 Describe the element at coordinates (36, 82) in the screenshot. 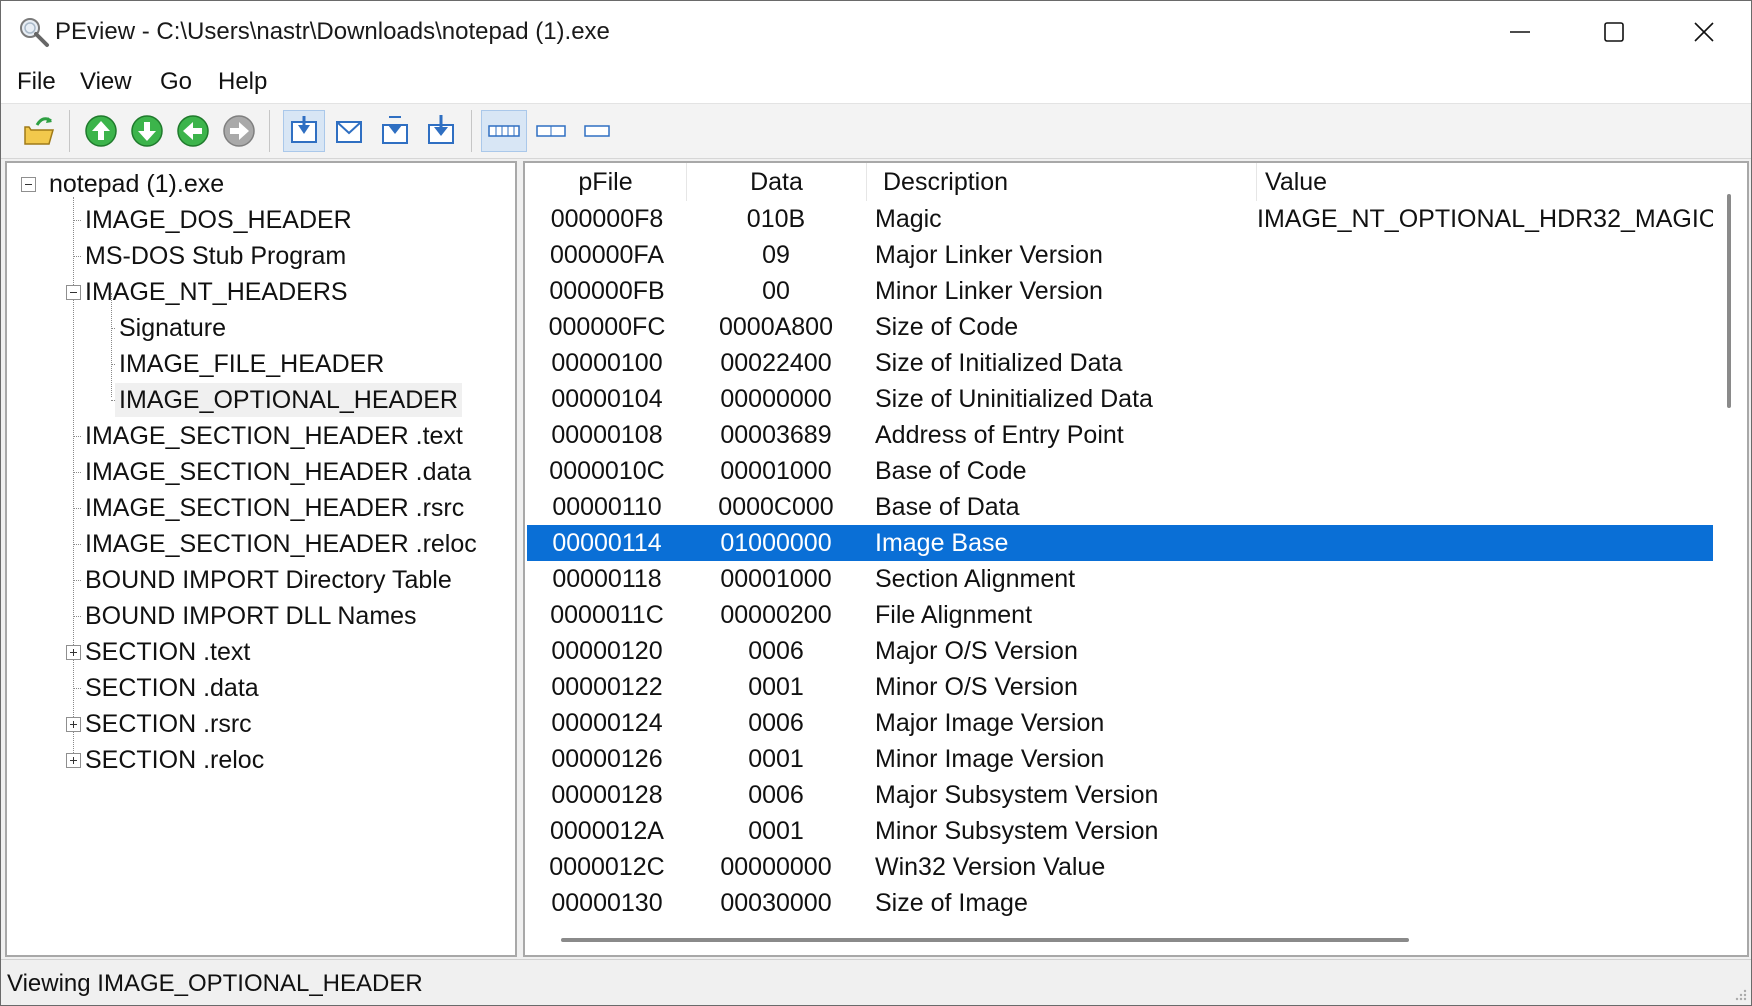

I see `menu-file: File` at that location.